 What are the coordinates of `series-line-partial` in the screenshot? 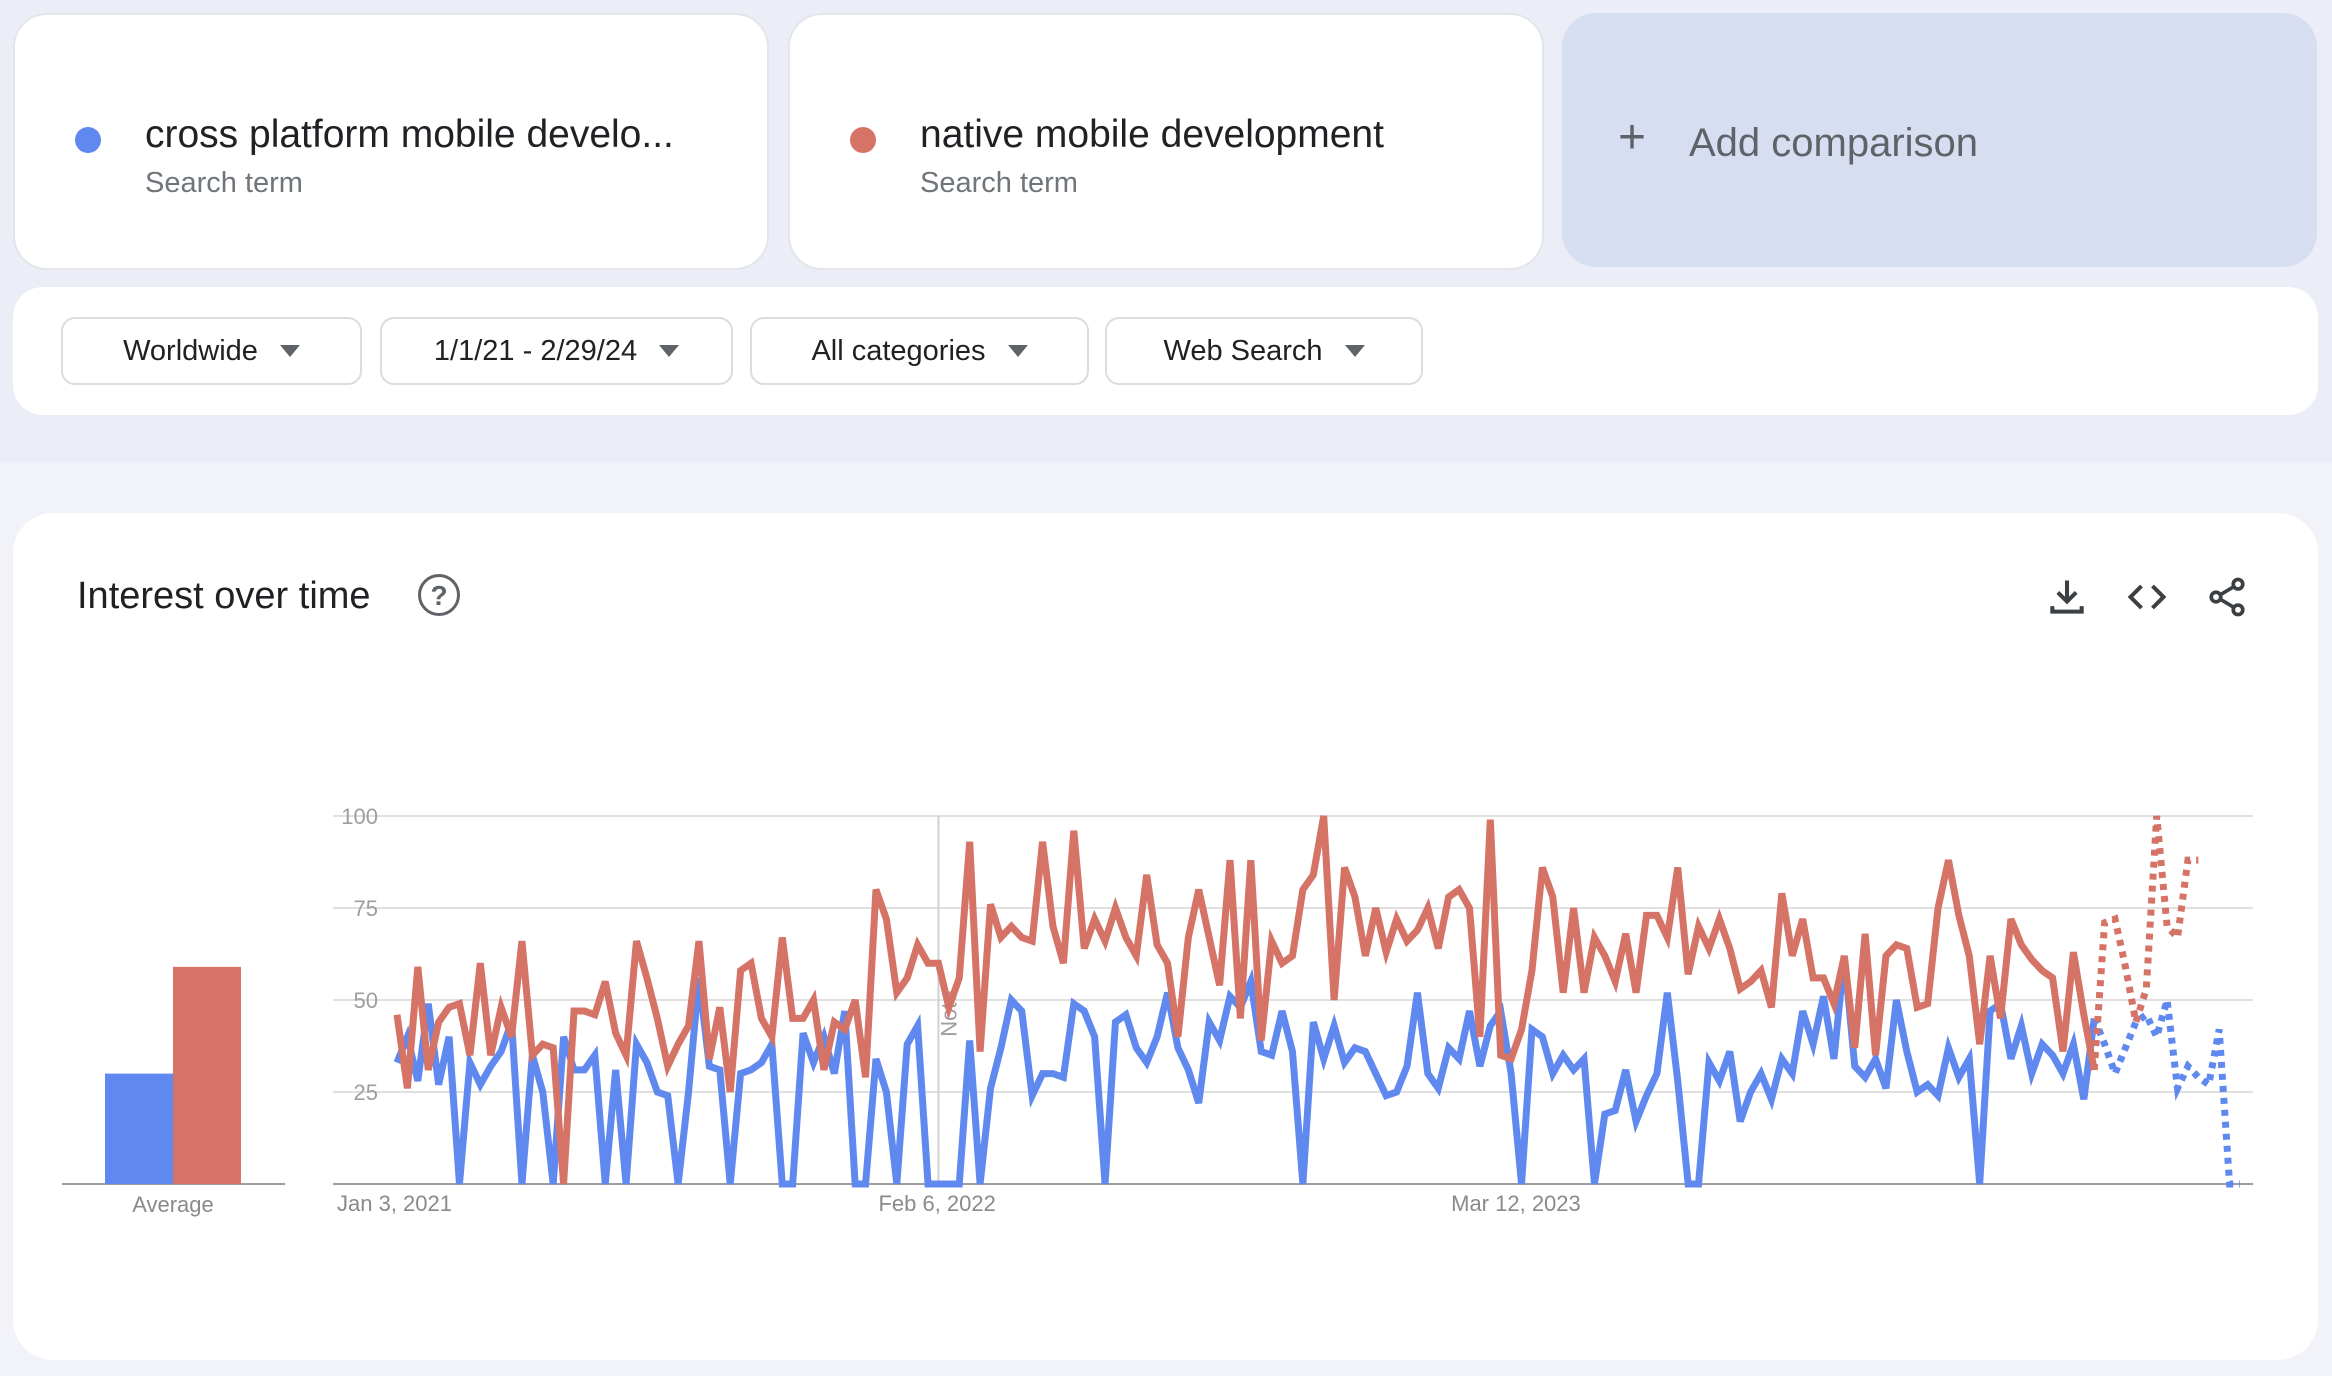 It's located at (2144, 943).